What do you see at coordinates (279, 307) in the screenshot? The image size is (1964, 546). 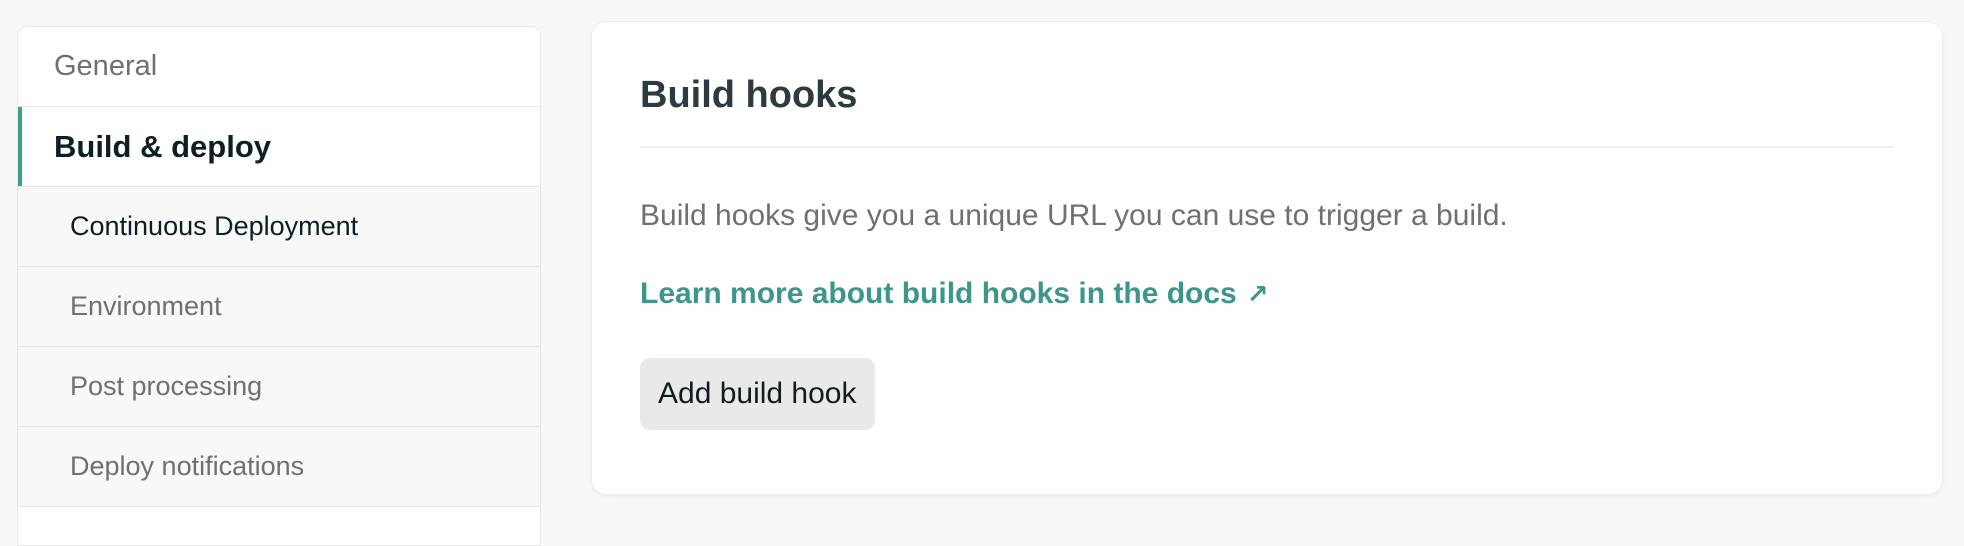 I see `sidebar-subitem-environment: Environment` at bounding box center [279, 307].